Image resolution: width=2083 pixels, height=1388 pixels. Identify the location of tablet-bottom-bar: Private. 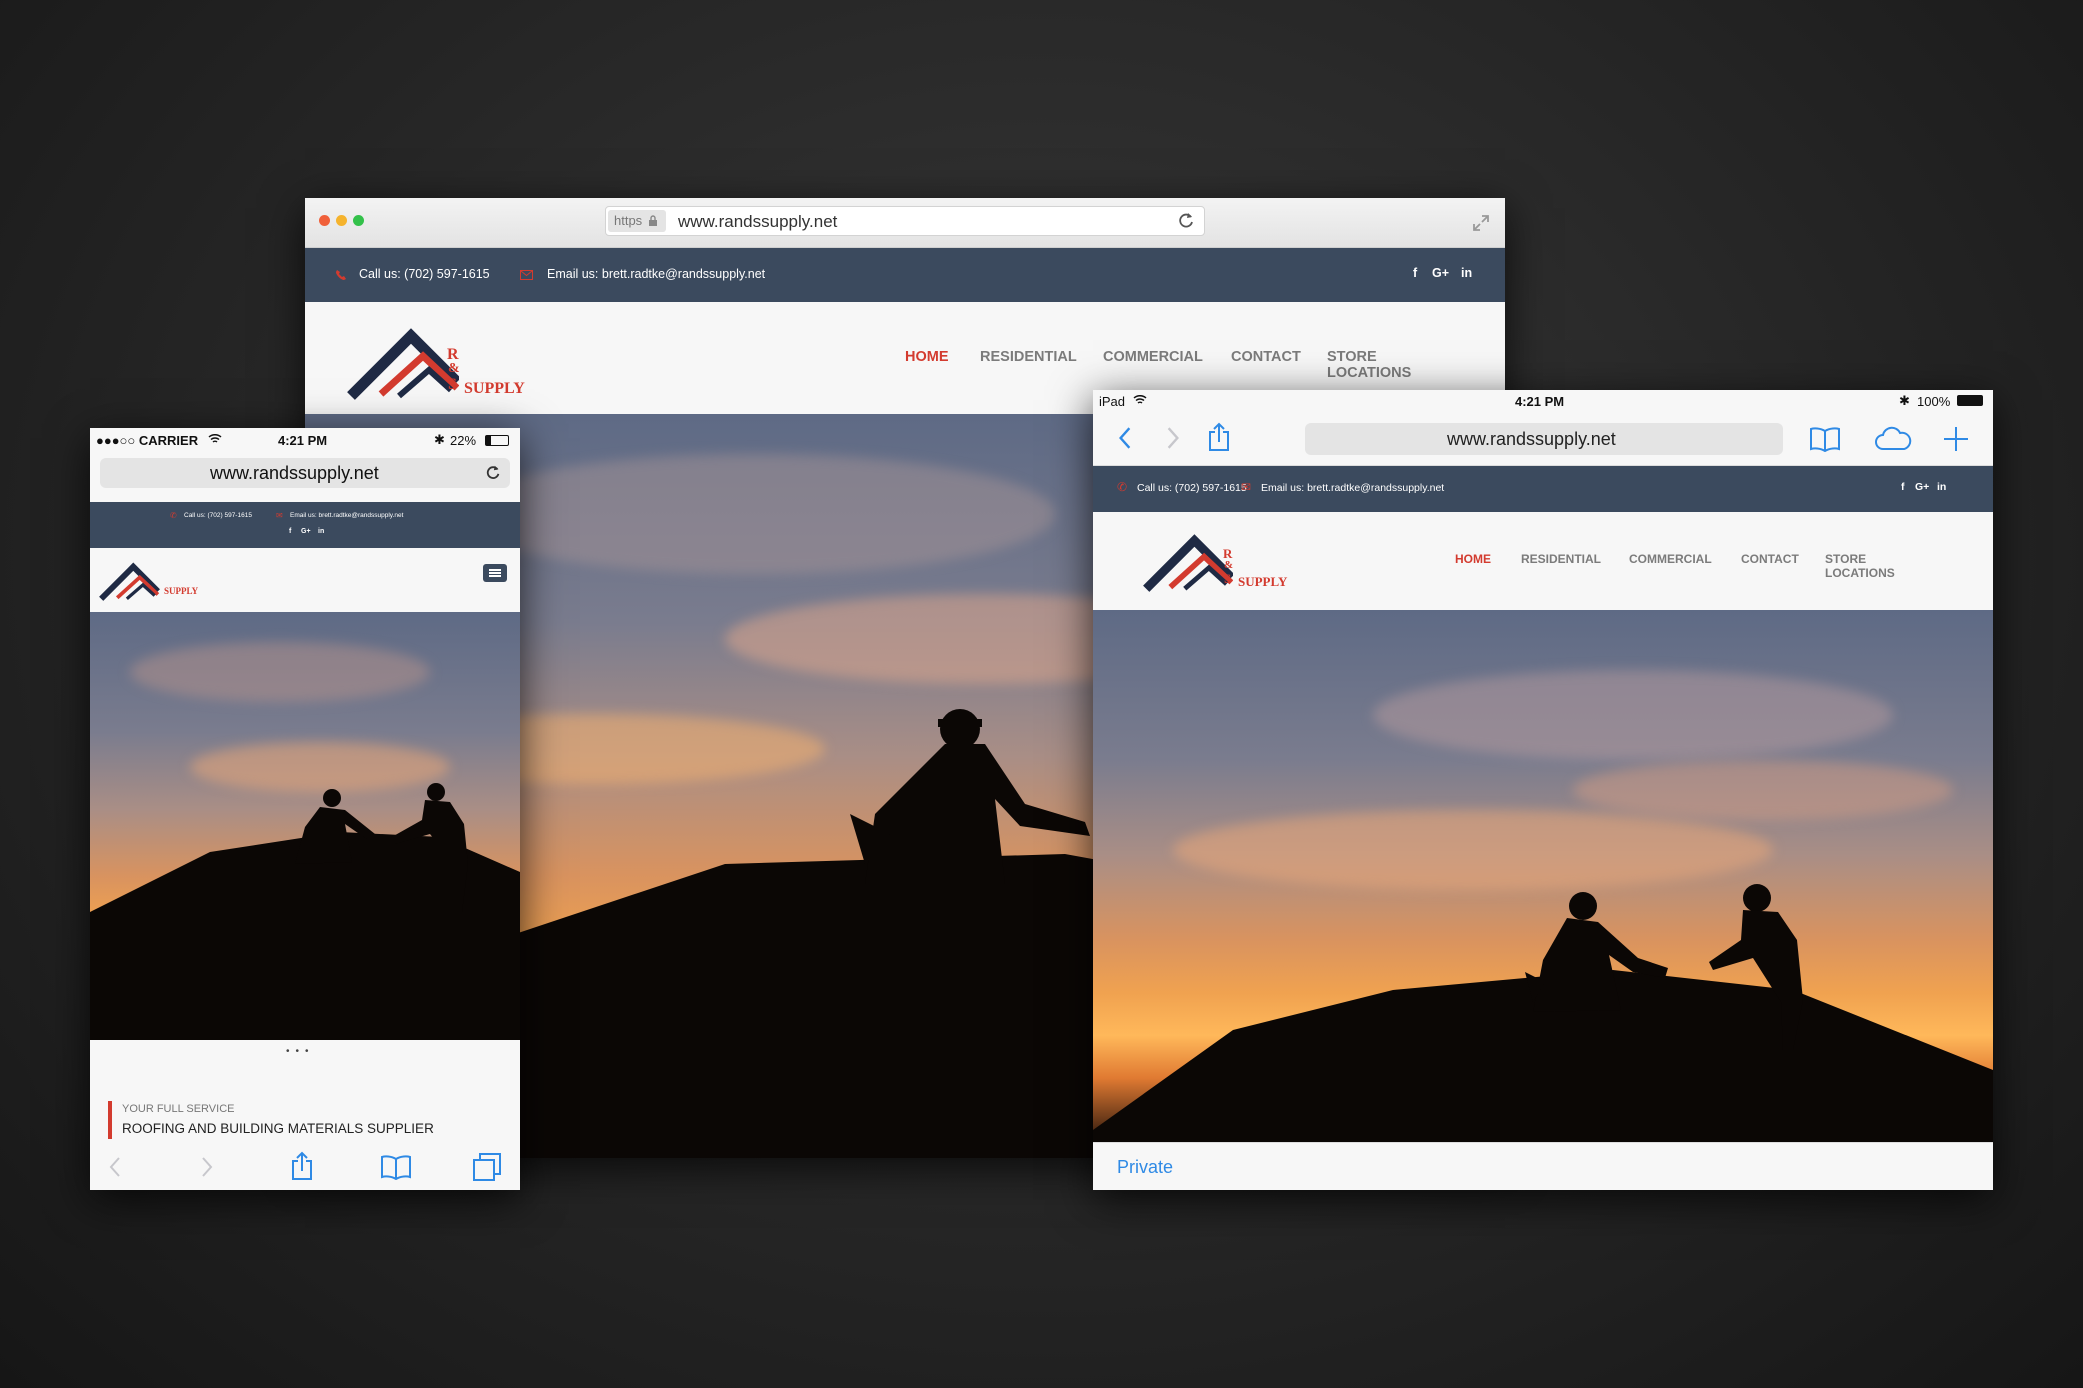
(1543, 1166).